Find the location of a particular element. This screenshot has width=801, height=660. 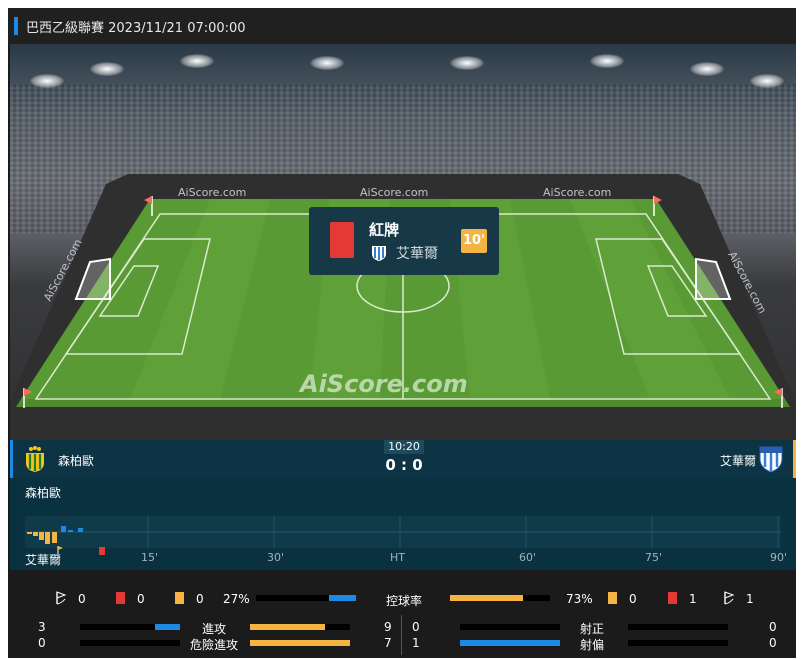

match-clock: 10:20 is located at coordinates (404, 447).